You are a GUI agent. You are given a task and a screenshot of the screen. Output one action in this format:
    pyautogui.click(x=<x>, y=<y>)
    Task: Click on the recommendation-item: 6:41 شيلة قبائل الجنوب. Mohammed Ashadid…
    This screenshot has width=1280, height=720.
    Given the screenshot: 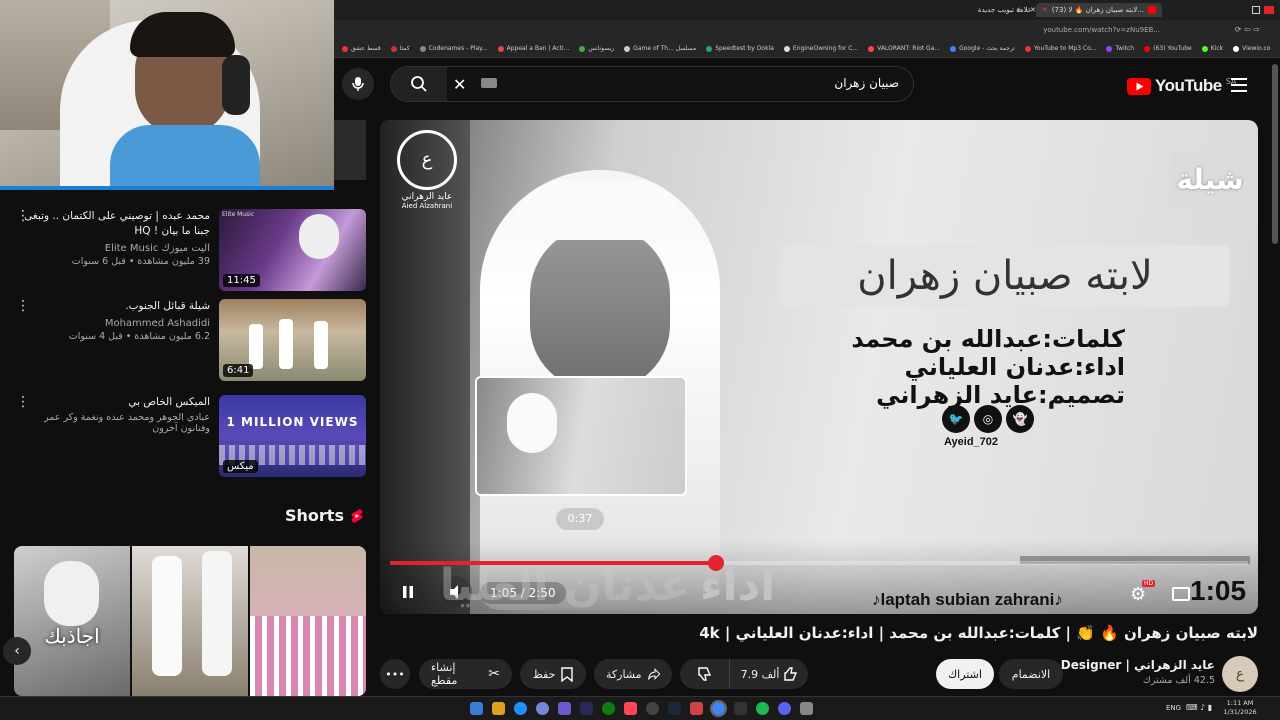 What is the action you would take?
    pyautogui.click(x=185, y=341)
    